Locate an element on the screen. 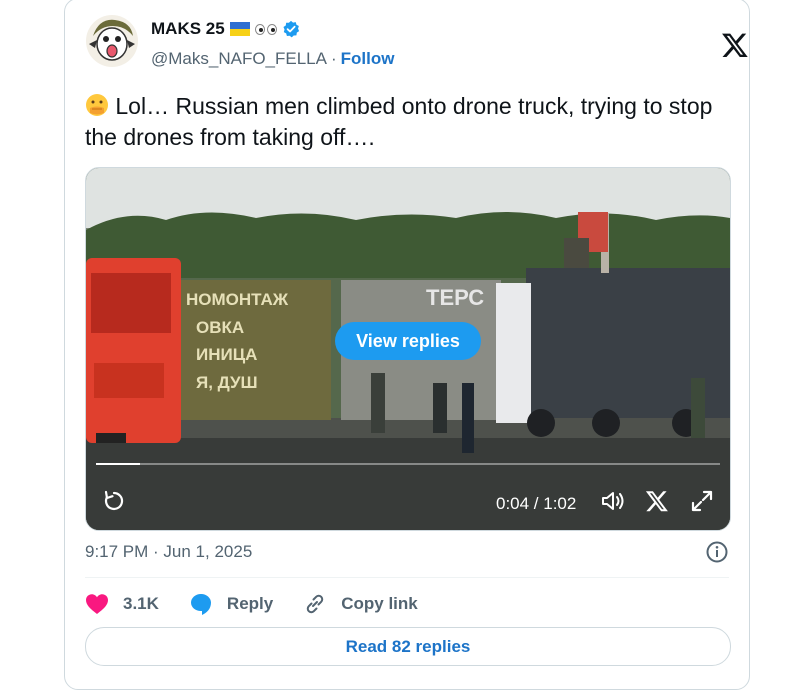 The image size is (794, 690). tweet-timestamp: 9:17 PM · Jun 1, 2025 is located at coordinates (168, 552).